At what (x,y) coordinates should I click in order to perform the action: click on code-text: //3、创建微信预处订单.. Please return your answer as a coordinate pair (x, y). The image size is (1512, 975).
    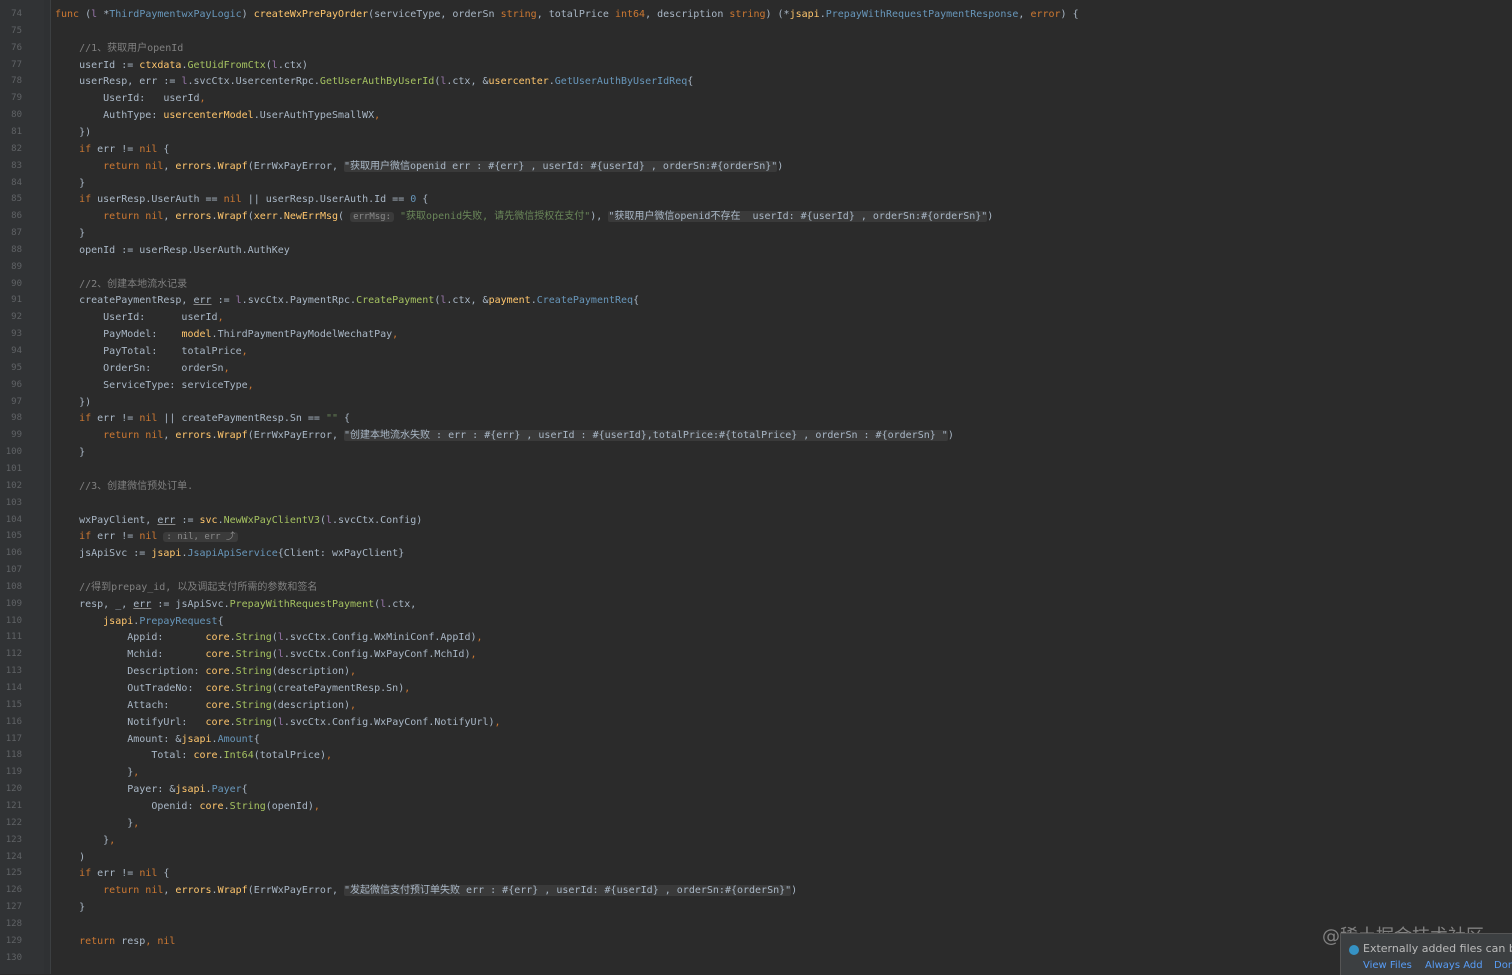
    Looking at the image, I should click on (124, 486).